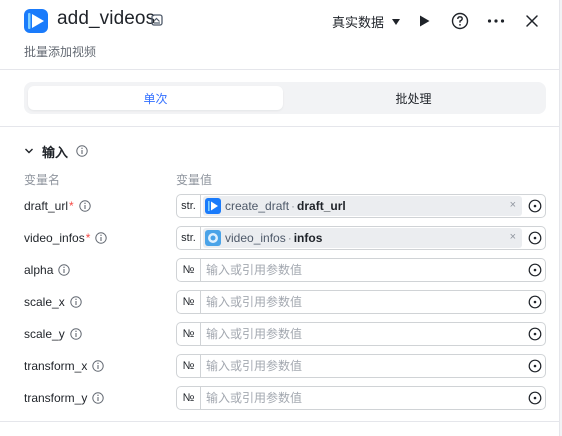 This screenshot has width=562, height=436. I want to click on data-mode-select: 真实数据, so click(366, 21).